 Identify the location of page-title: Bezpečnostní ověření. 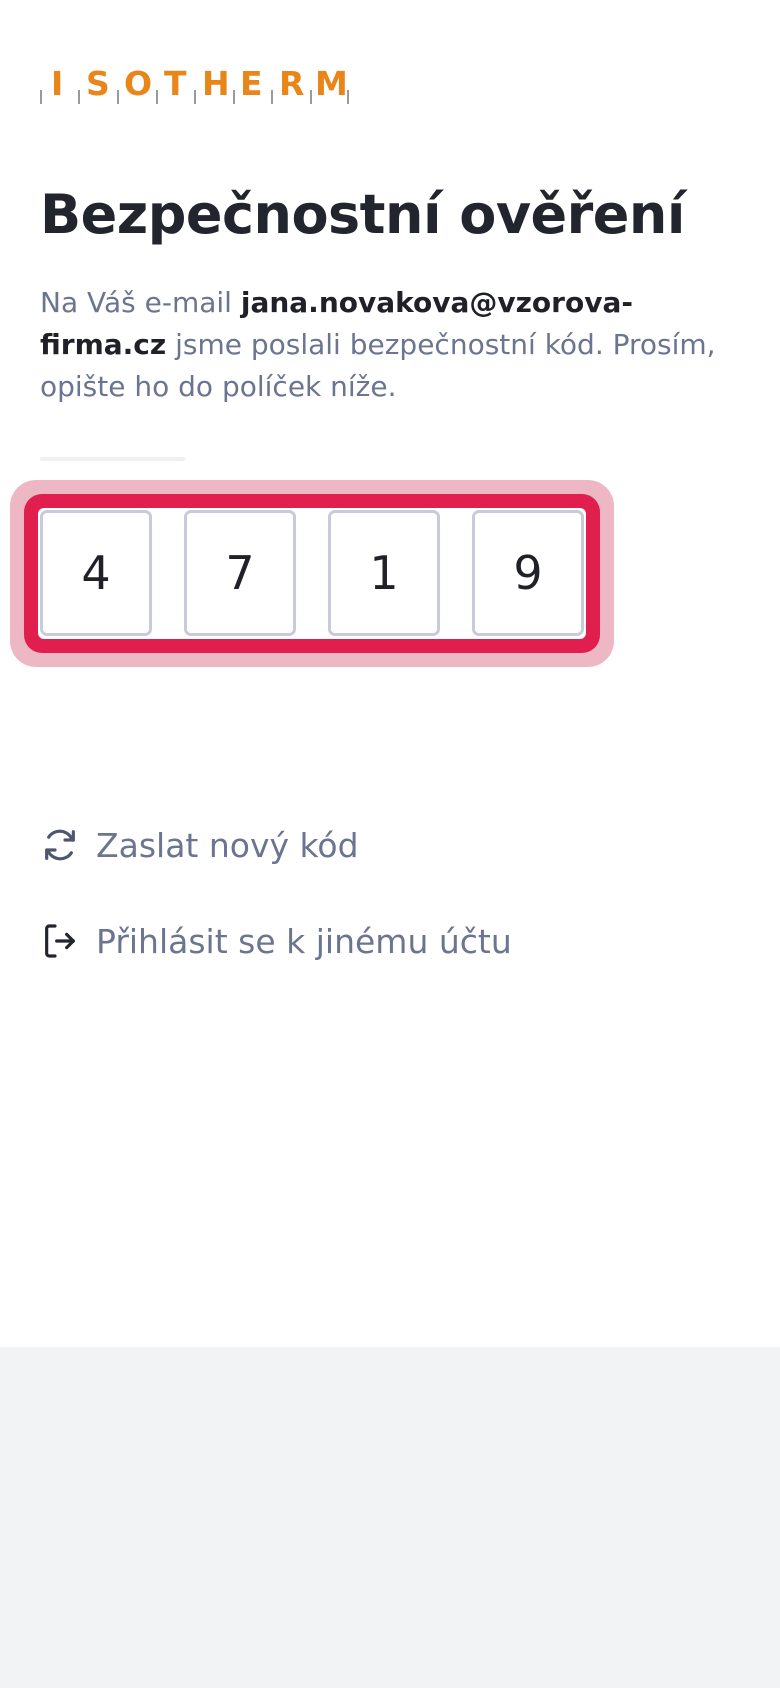
(362, 214).